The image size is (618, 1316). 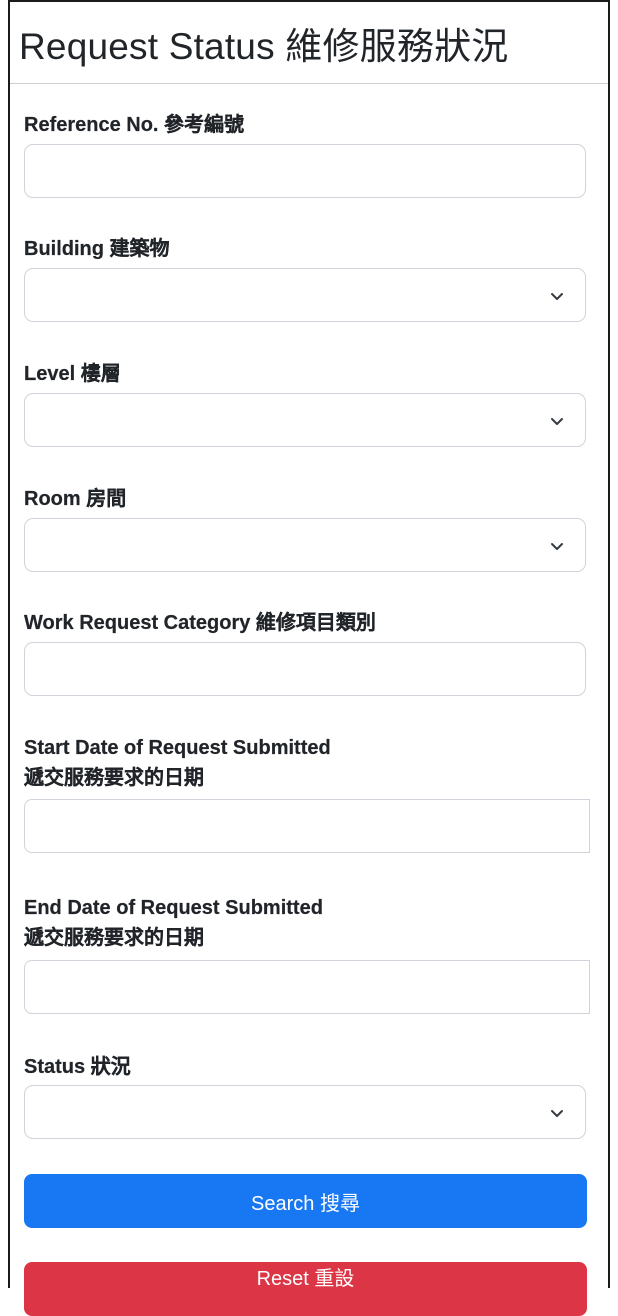 What do you see at coordinates (307, 953) in the screenshot?
I see `end-date-field-group: End Date of Request Submitted 遞交服務要求的日期` at bounding box center [307, 953].